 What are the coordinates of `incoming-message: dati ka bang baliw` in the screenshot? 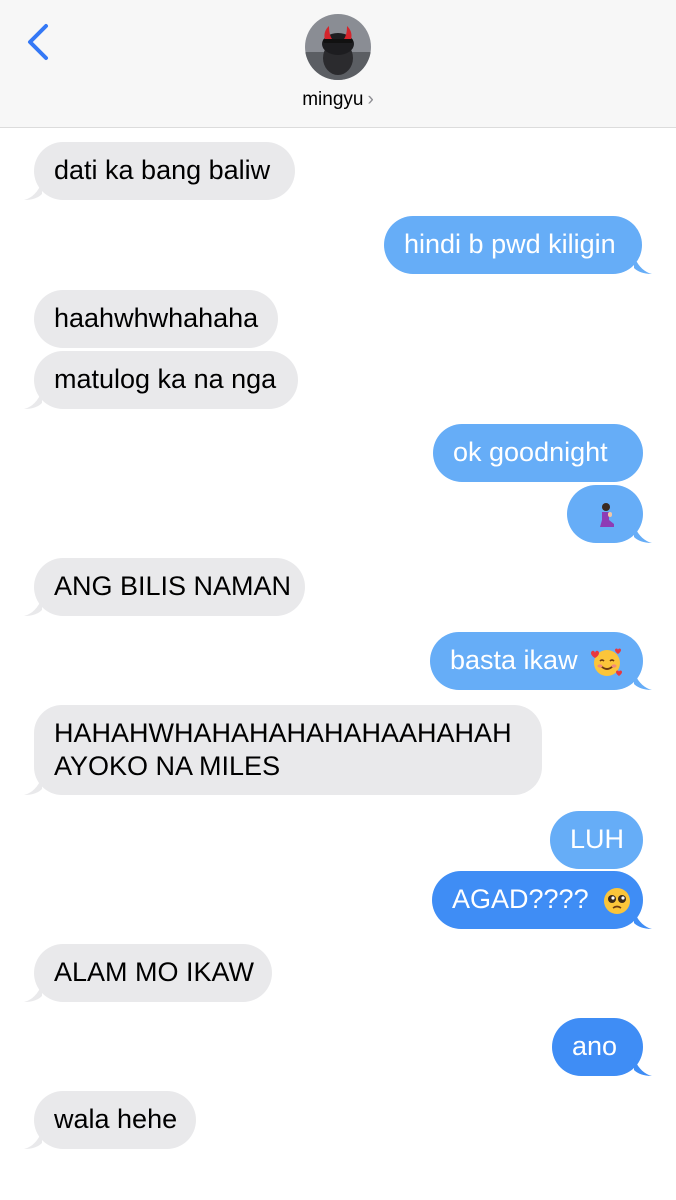 It's located at (164, 171).